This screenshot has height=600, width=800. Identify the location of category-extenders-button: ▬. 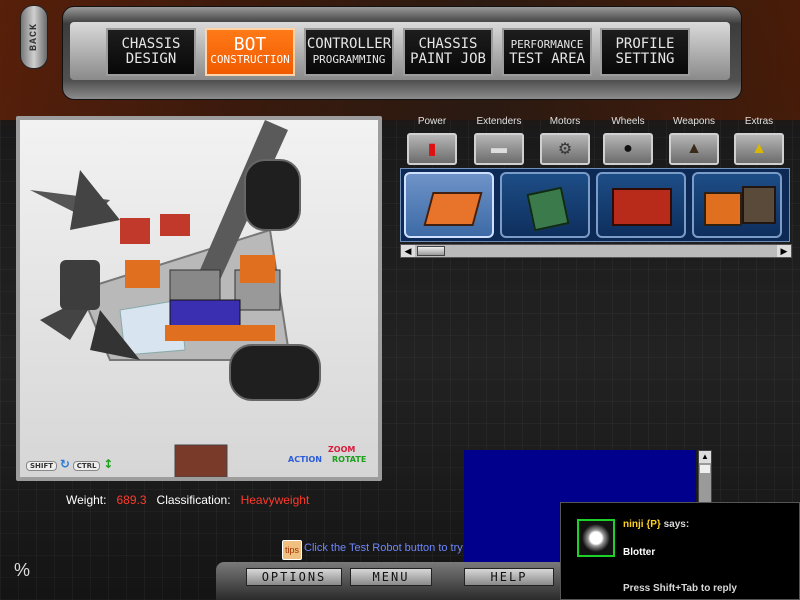
(499, 149).